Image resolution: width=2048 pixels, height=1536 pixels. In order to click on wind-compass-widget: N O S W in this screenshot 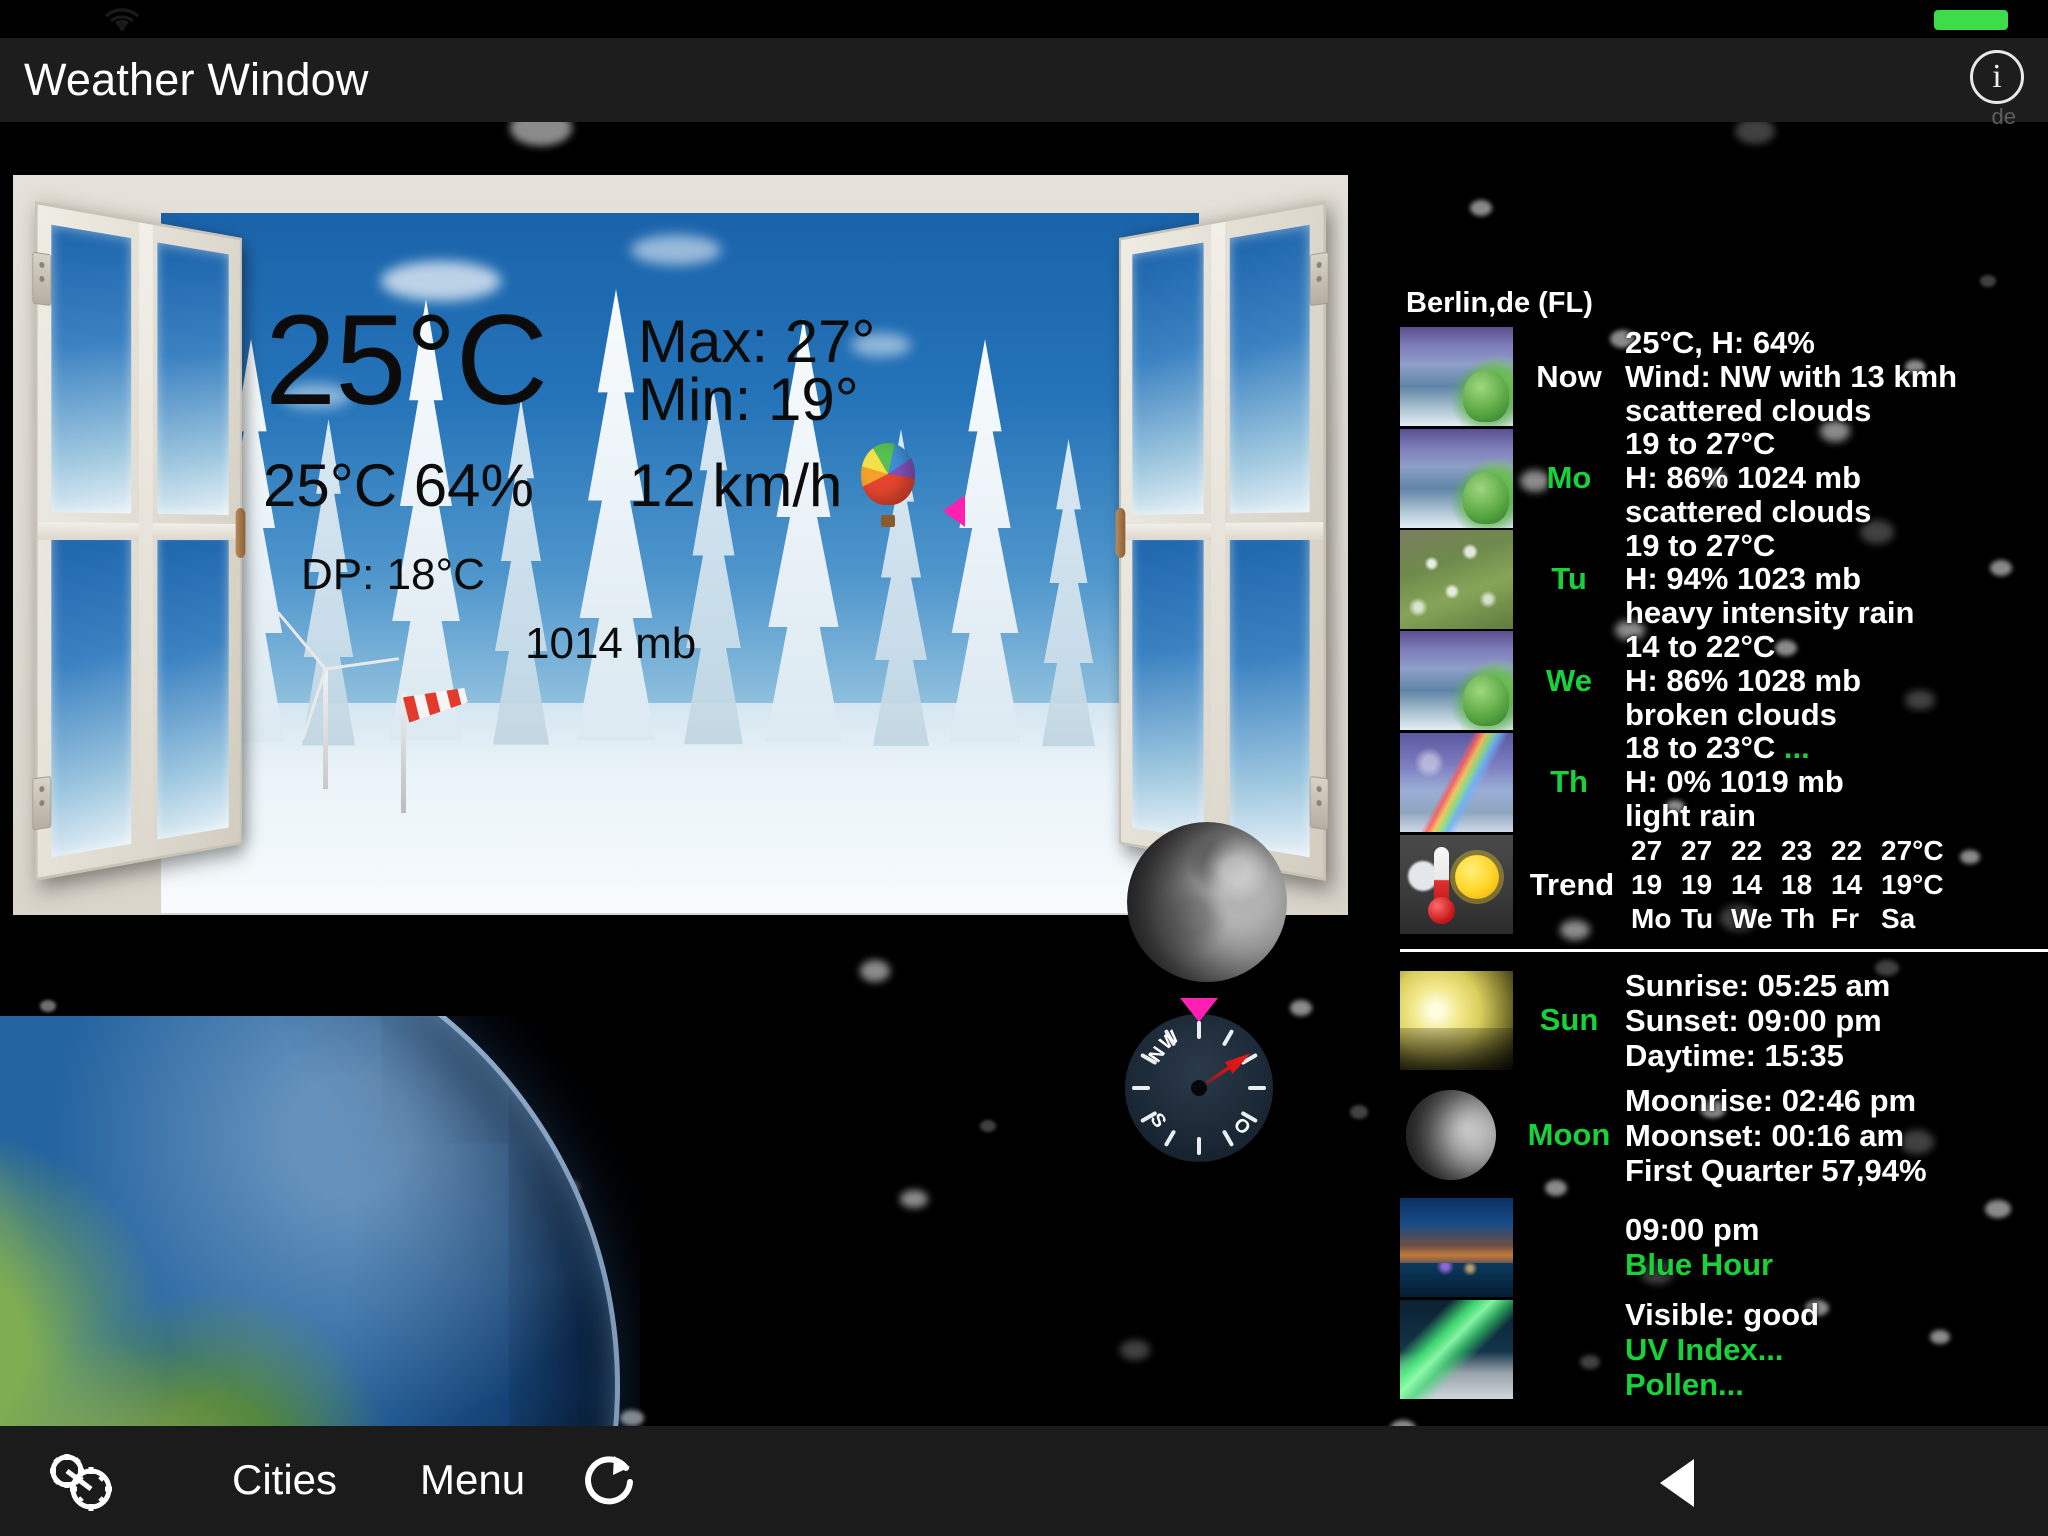, I will do `click(1199, 1080)`.